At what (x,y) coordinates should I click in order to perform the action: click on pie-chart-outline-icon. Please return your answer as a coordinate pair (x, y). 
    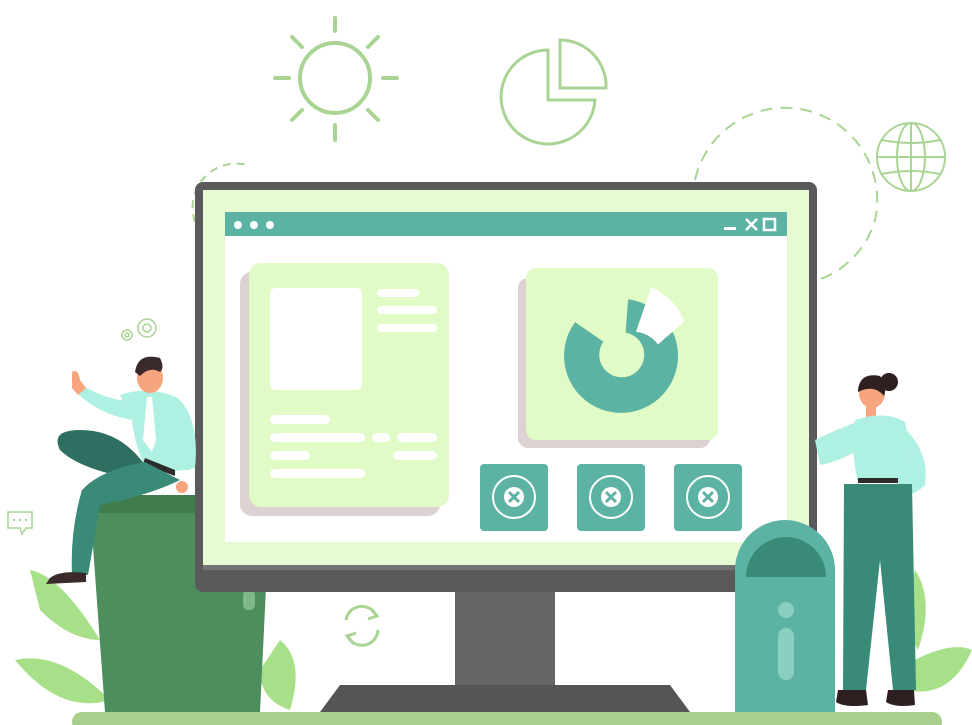
    Looking at the image, I should click on (553, 92).